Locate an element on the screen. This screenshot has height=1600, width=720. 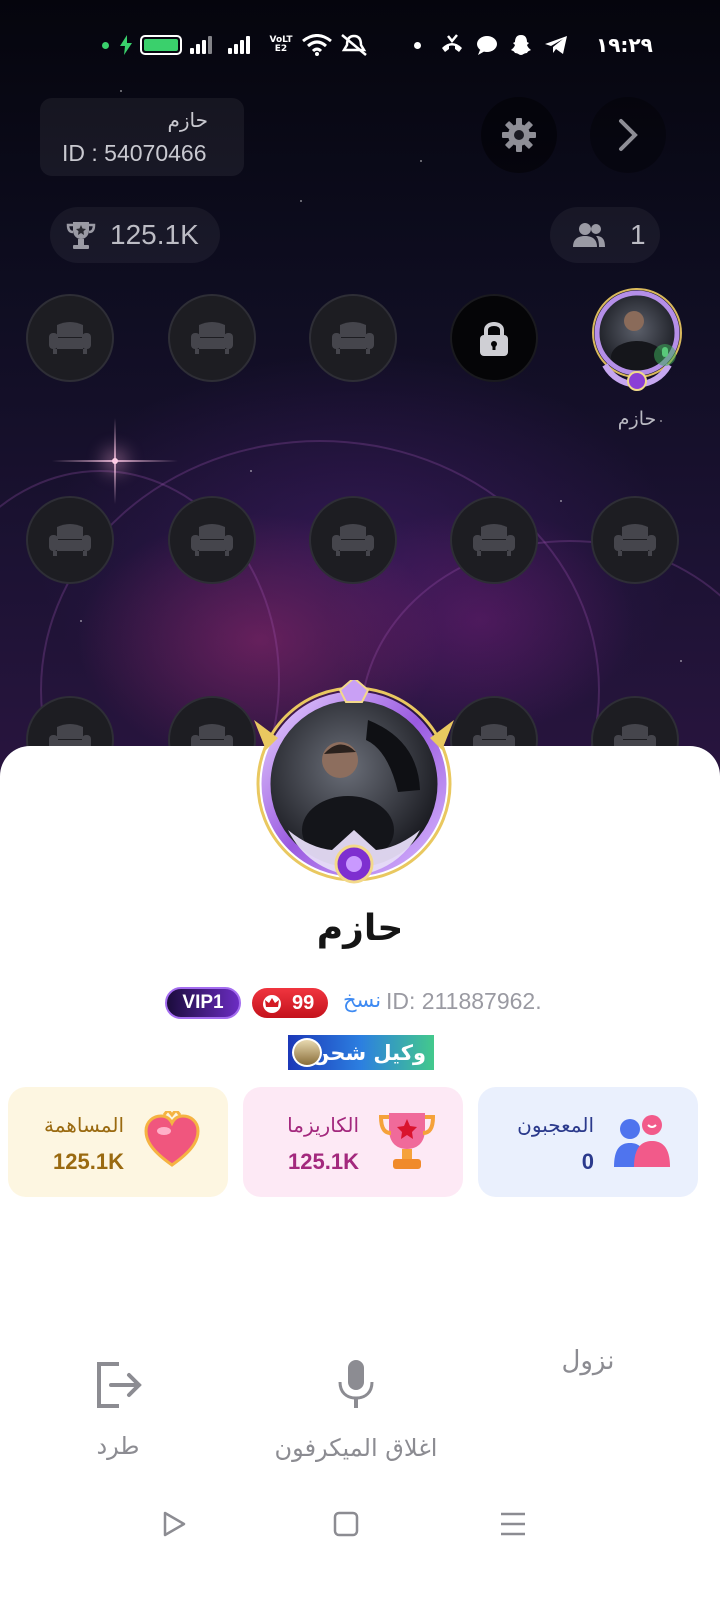
forward-button is located at coordinates (628, 135).